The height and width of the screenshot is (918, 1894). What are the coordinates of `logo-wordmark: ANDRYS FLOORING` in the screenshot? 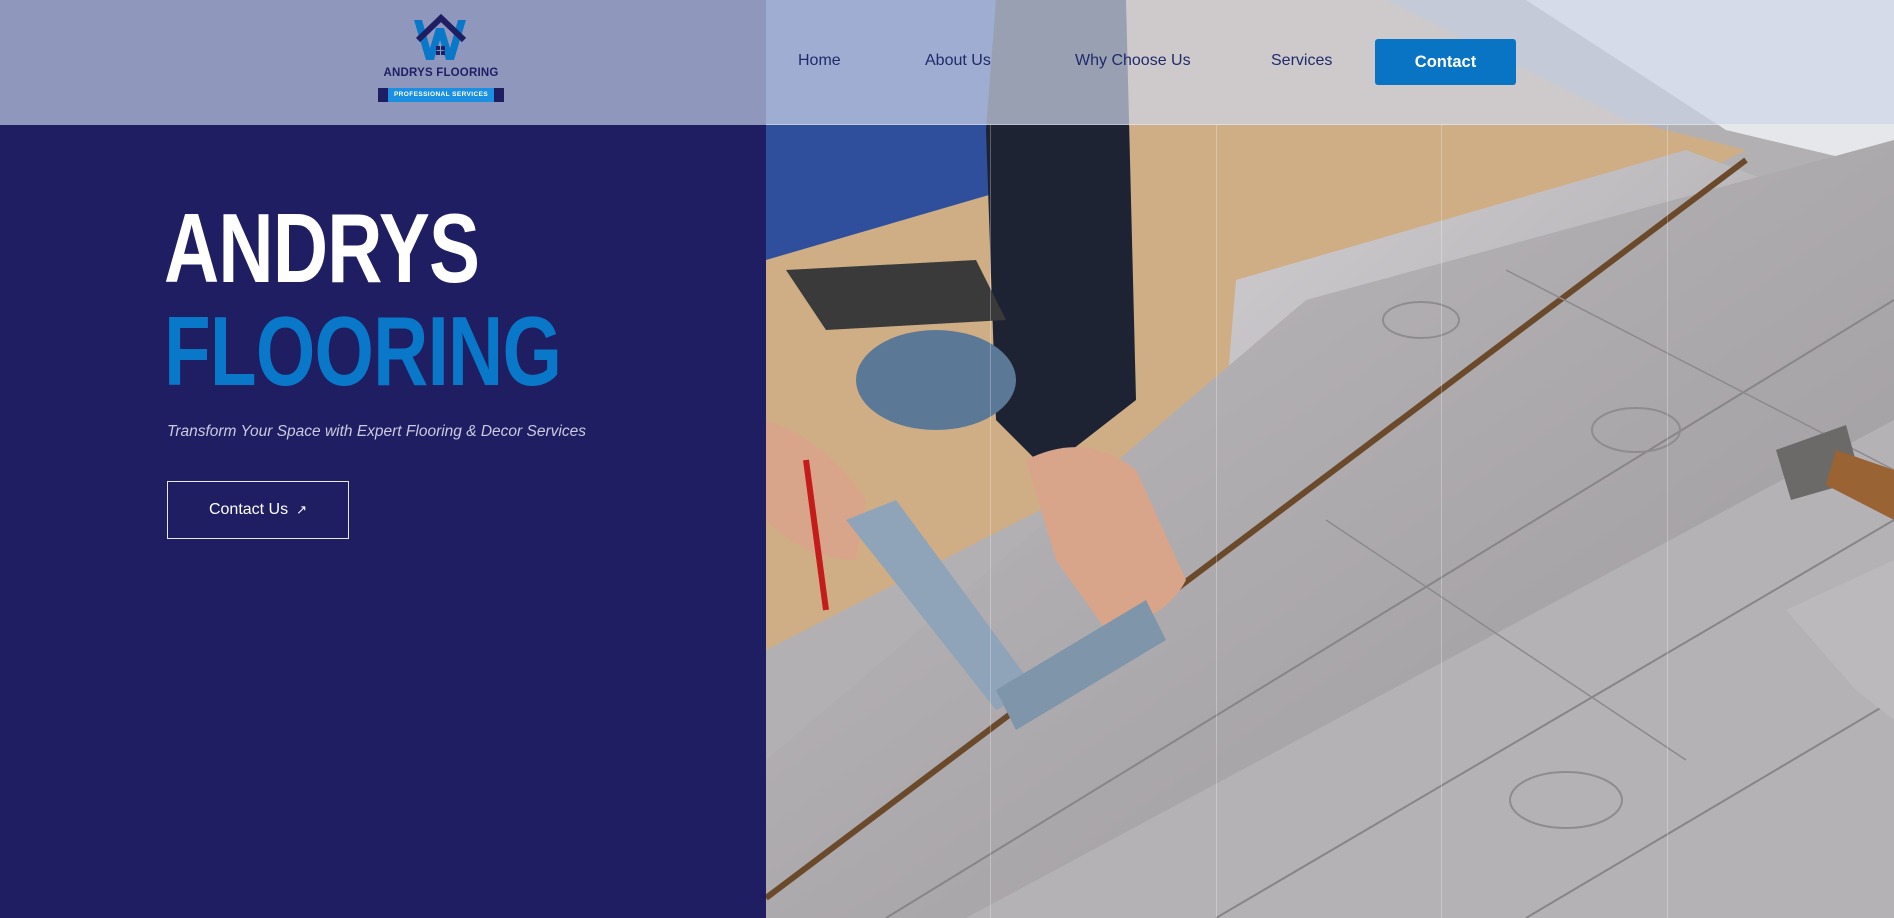 It's located at (441, 73).